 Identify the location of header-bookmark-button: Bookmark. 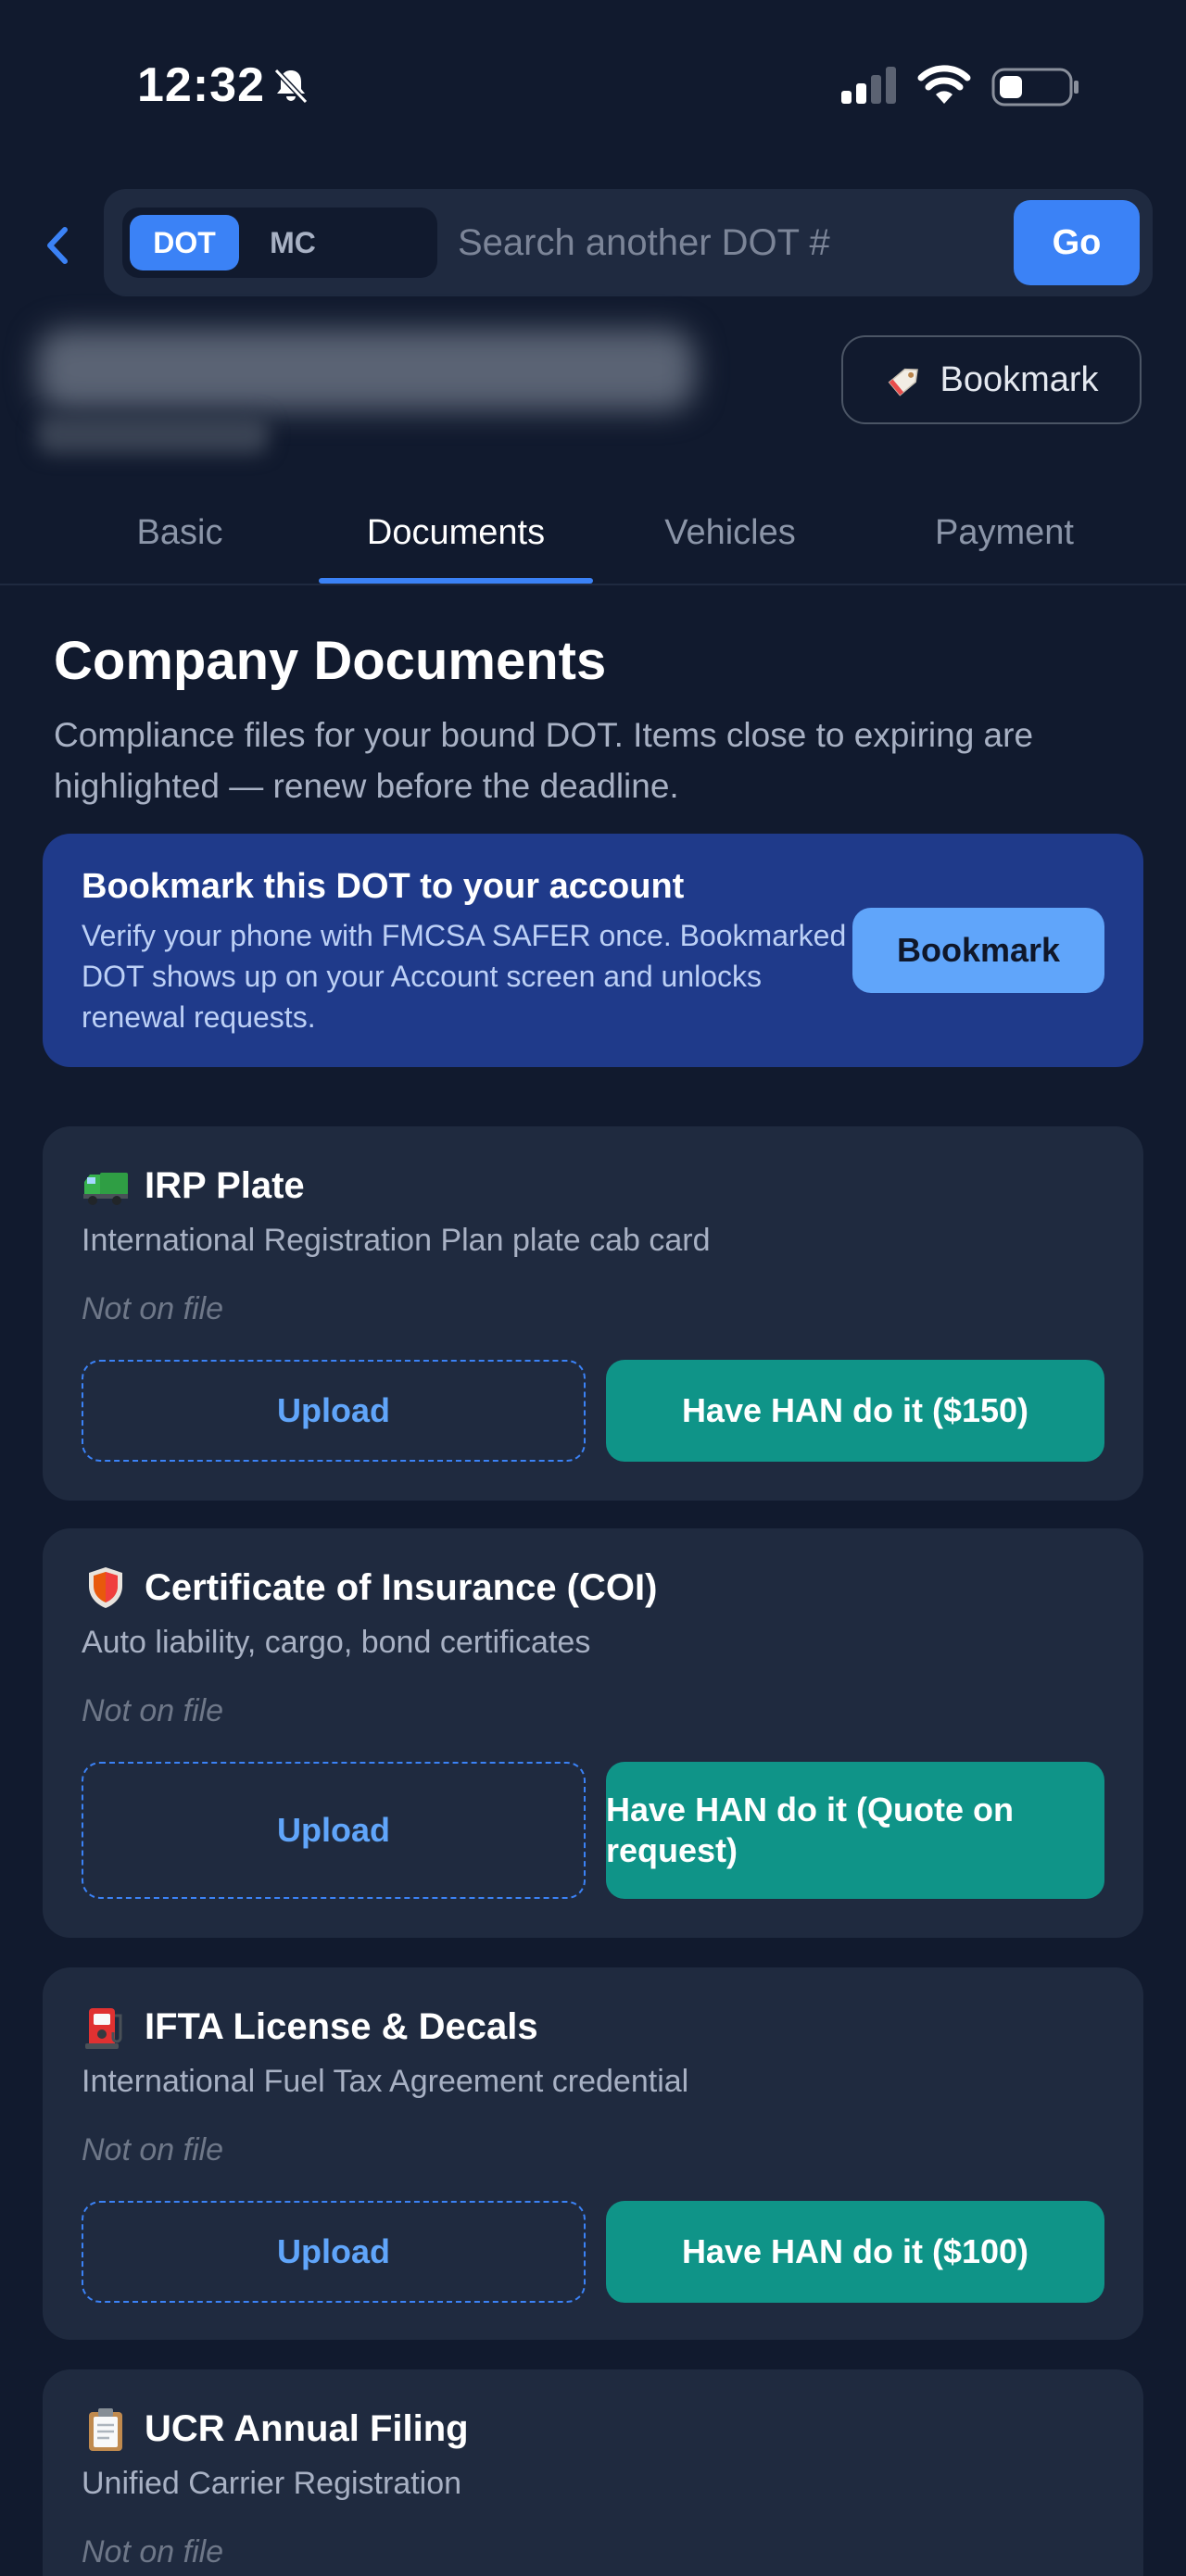
(991, 379).